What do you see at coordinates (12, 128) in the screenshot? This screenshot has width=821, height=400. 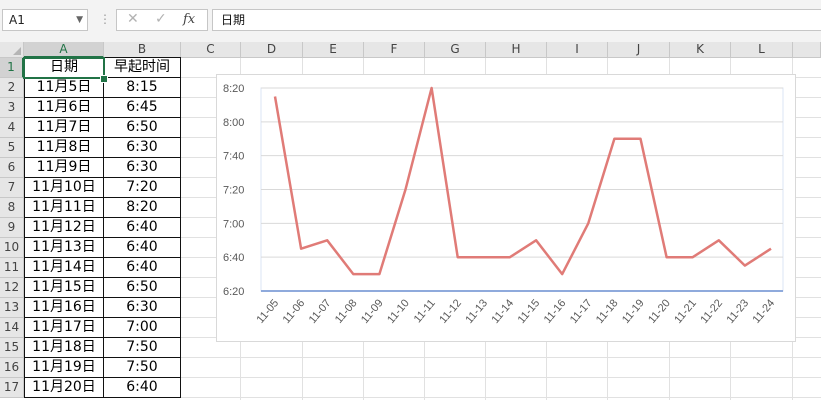 I see `row-header-4: 4` at bounding box center [12, 128].